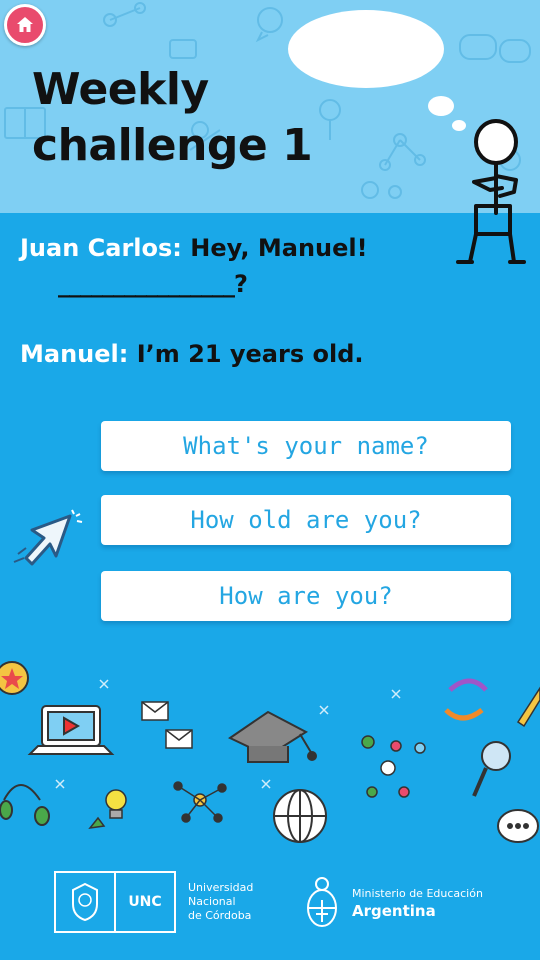  Describe the element at coordinates (491, 191) in the screenshot. I see `stick-figure-illustration` at that location.